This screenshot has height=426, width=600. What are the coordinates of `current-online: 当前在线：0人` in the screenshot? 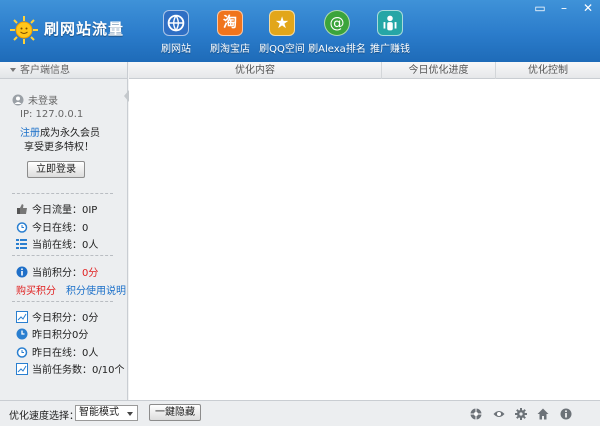 It's located at (65, 245).